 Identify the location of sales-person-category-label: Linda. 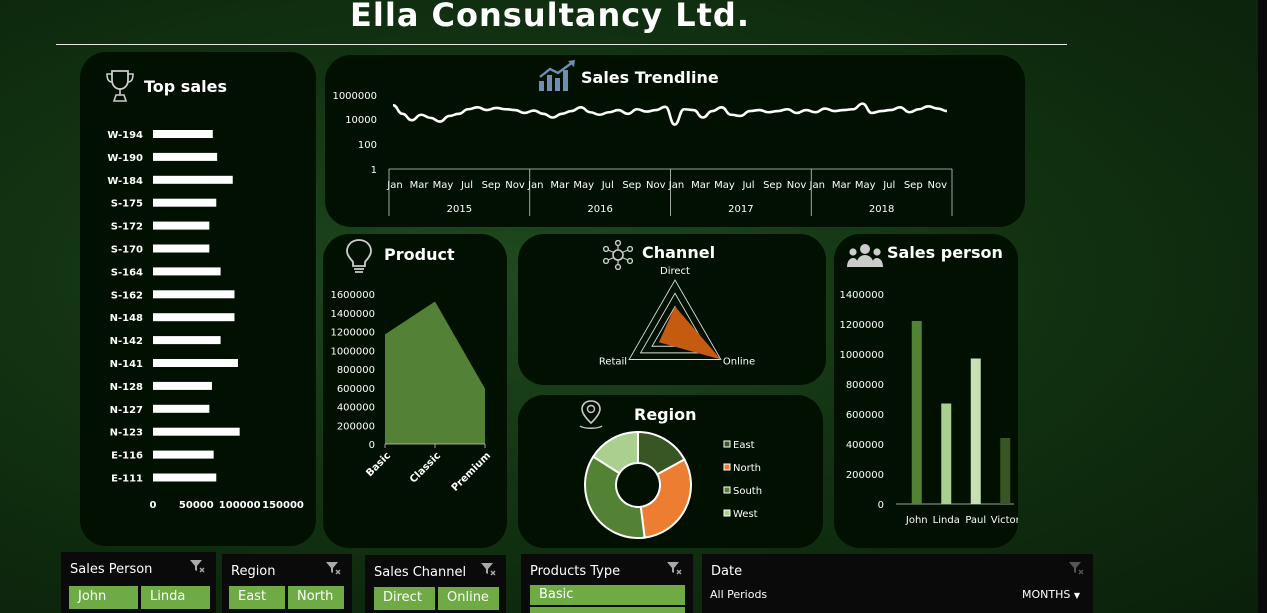
(946, 520).